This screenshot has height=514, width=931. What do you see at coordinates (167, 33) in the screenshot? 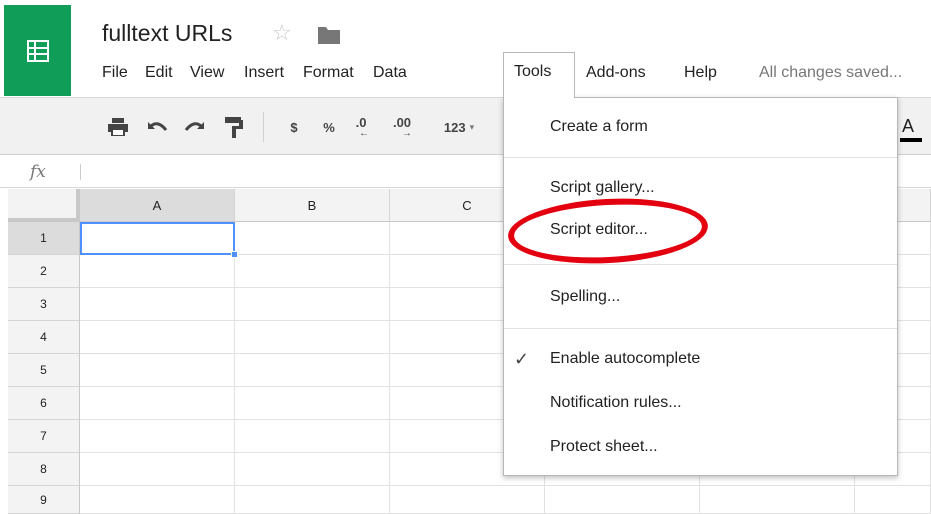
I see `document-title: fulltext URLs` at bounding box center [167, 33].